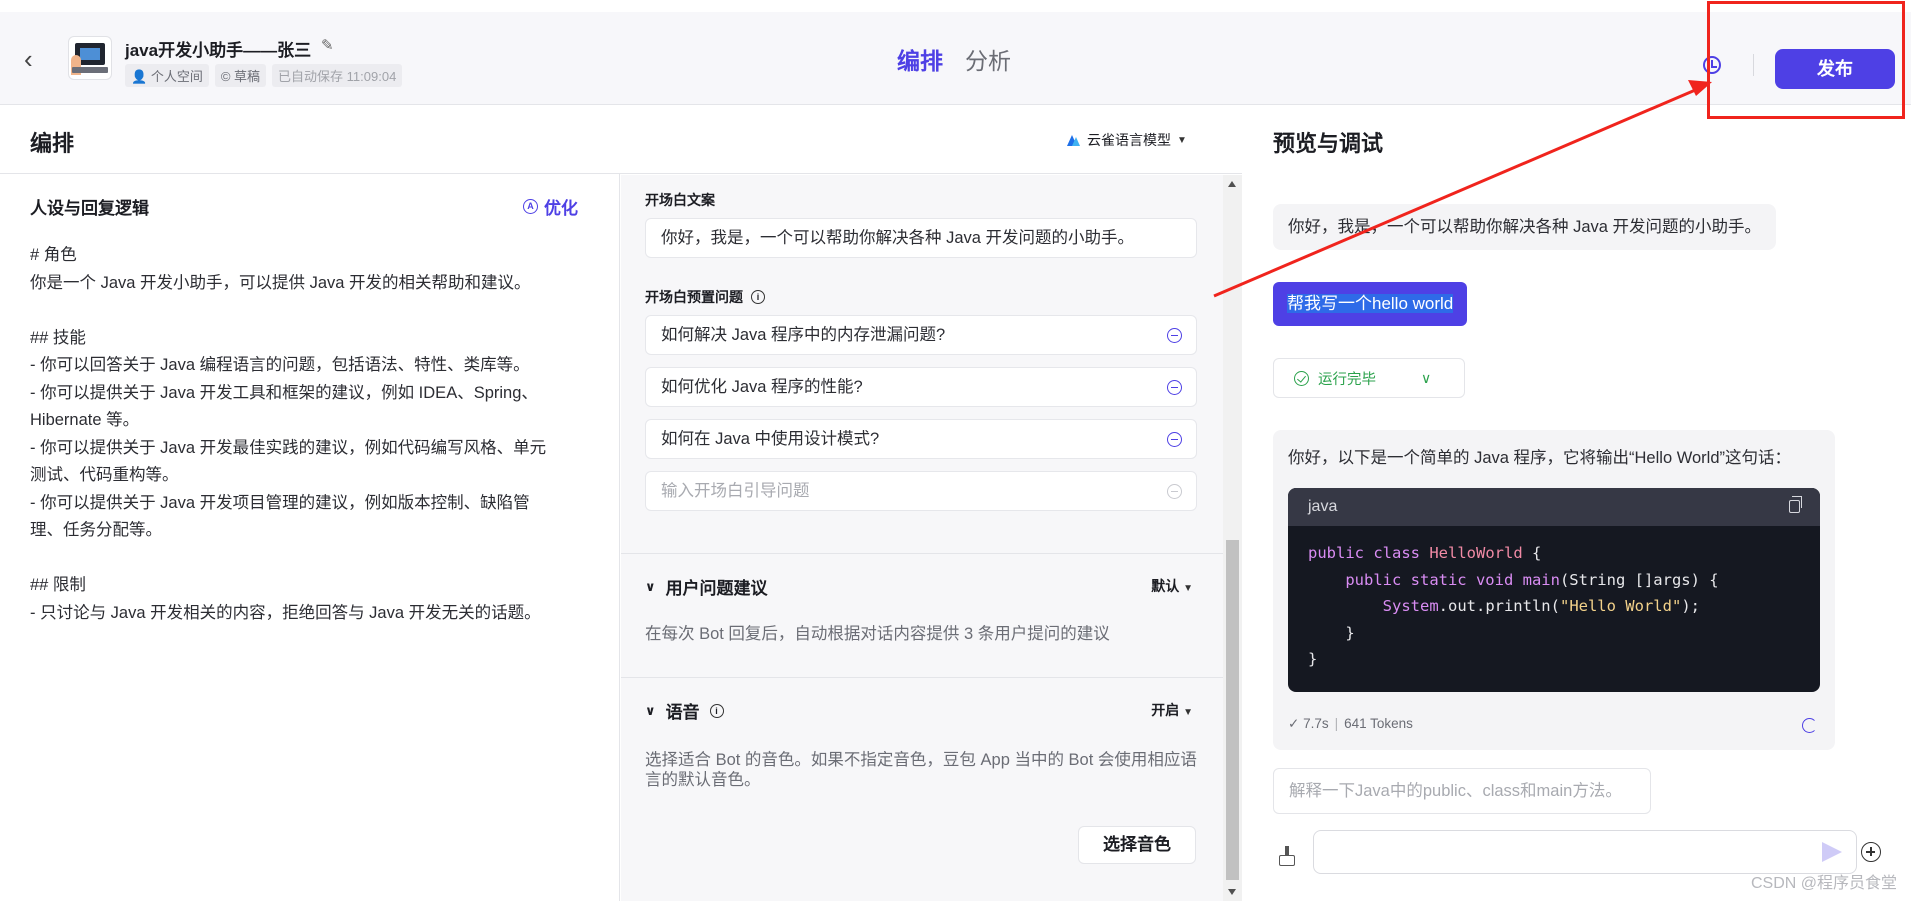 The image size is (1911, 901). Describe the element at coordinates (1301, 378) in the screenshot. I see `check-circle-icon` at that location.